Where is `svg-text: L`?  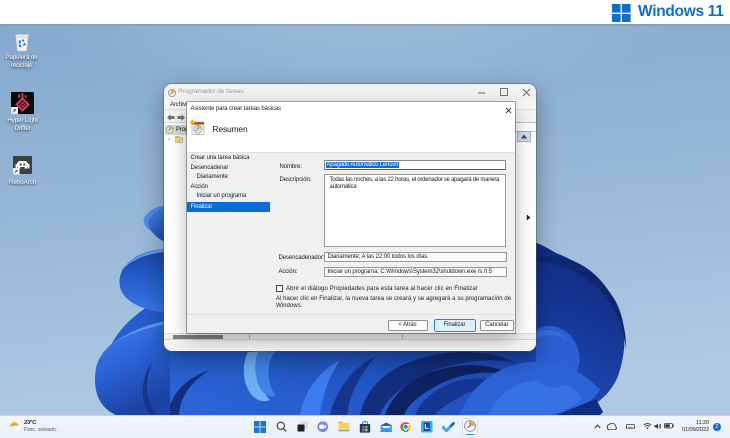
svg-text: L is located at coordinates (426, 426).